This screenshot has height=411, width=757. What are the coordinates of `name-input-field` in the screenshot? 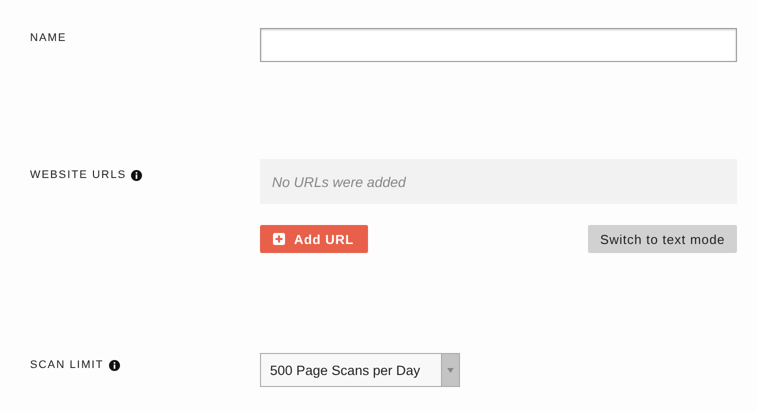 It's located at (498, 45).